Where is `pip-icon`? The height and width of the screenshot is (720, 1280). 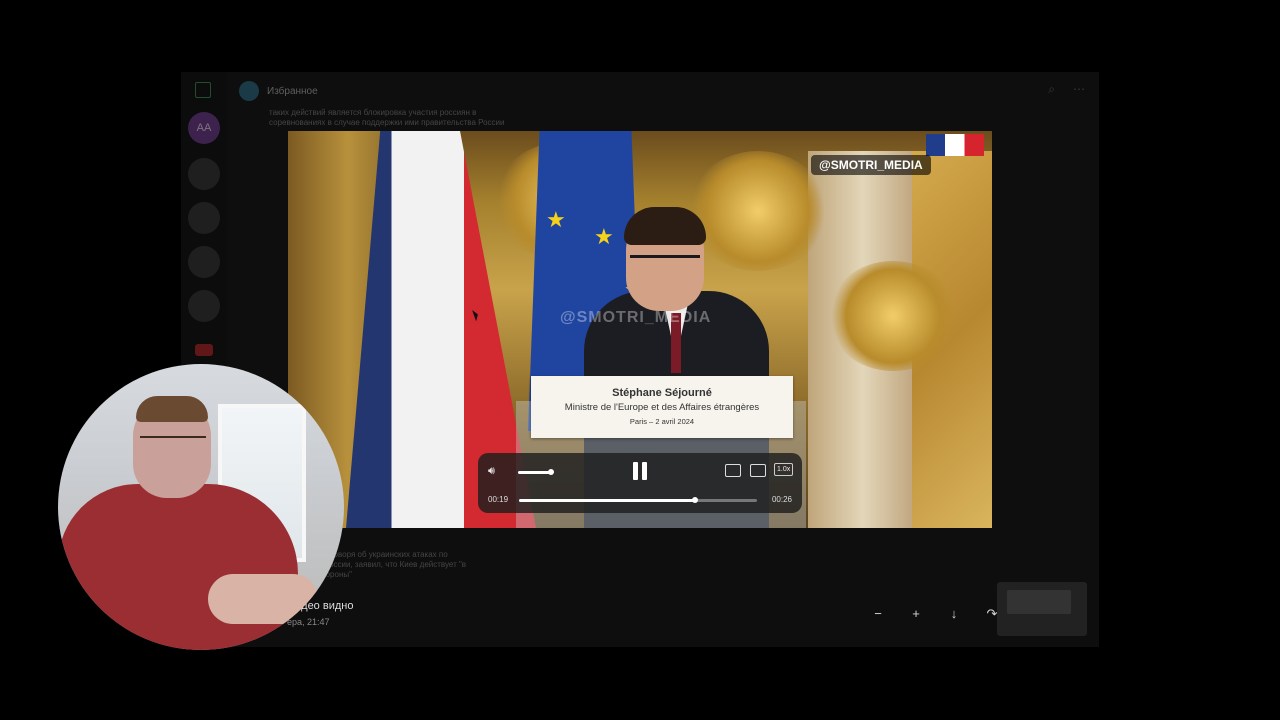
pip-icon is located at coordinates (733, 470).